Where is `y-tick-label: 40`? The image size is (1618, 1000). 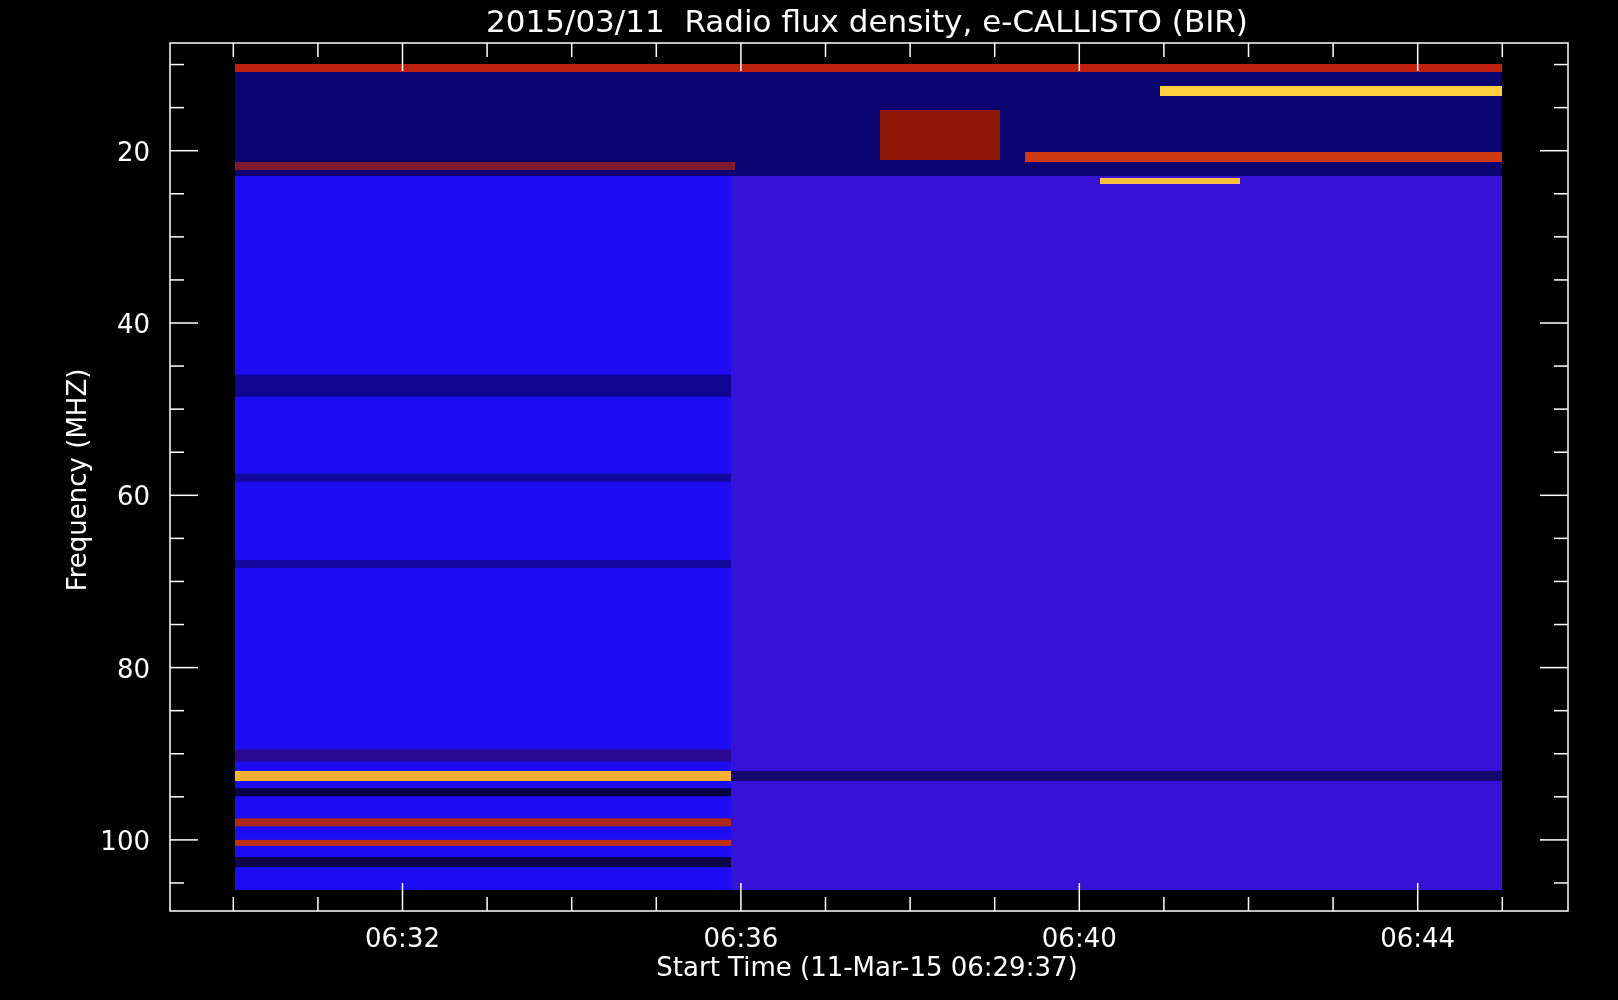 y-tick-label: 40 is located at coordinates (133, 324).